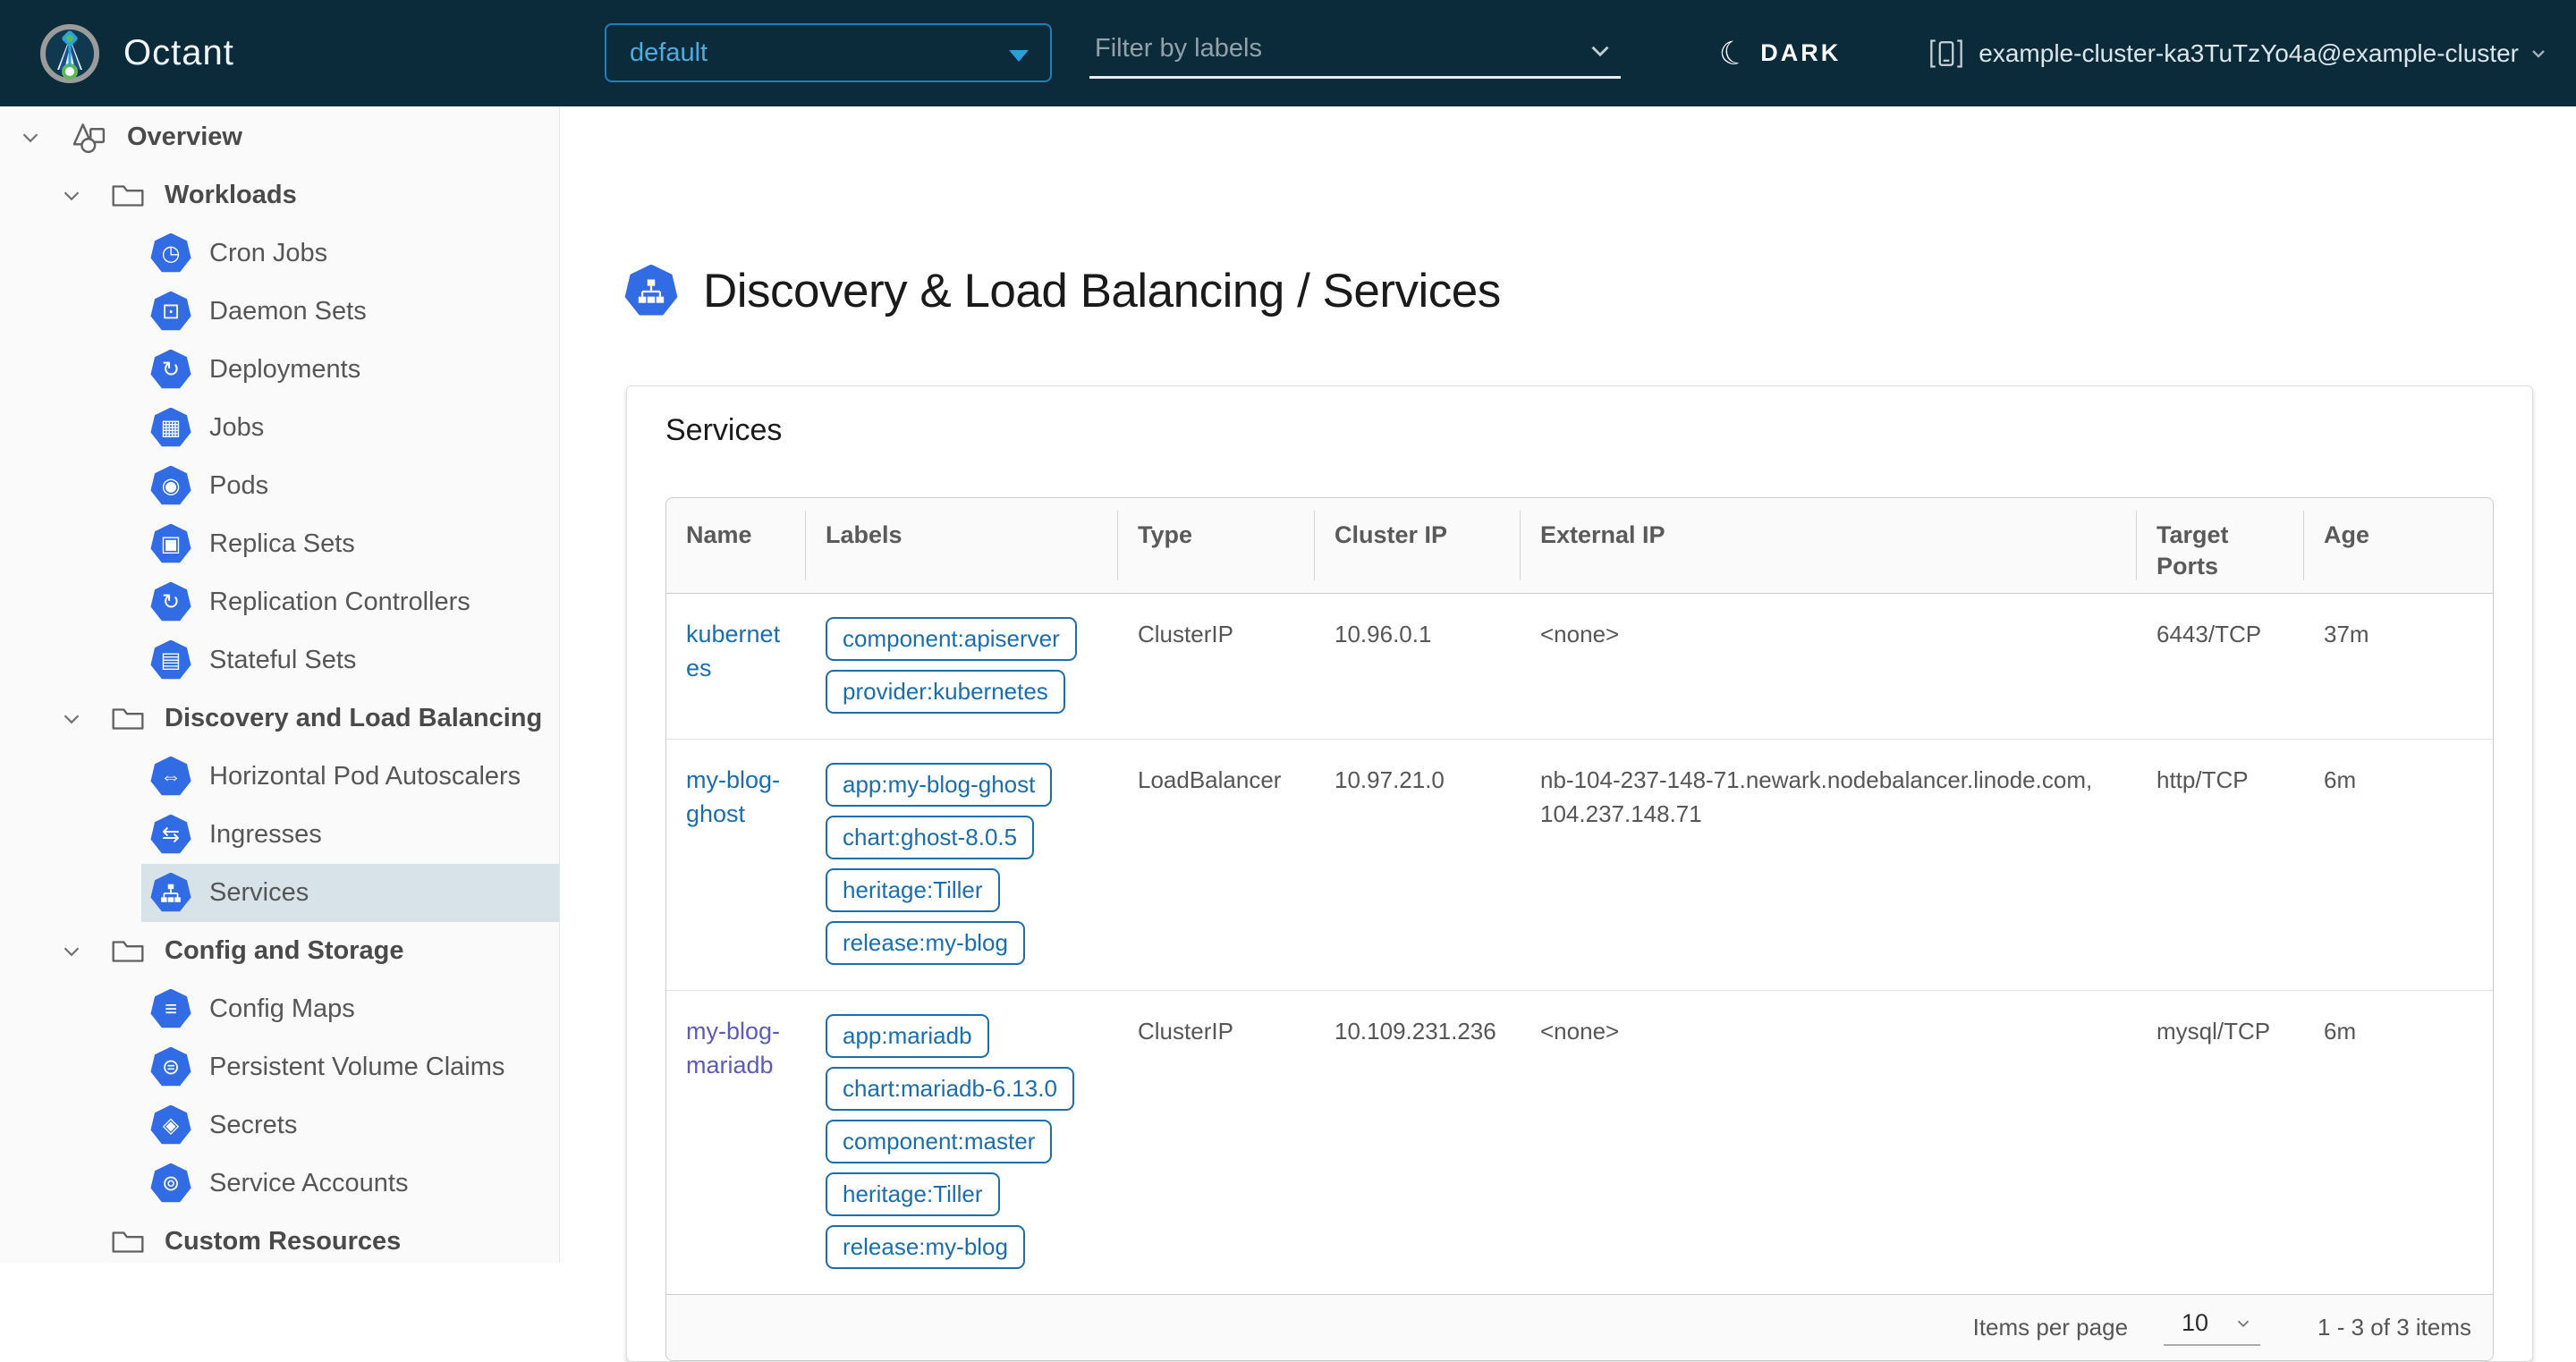  Describe the element at coordinates (1733, 52) in the screenshot. I see `moon-icon: ☾` at that location.